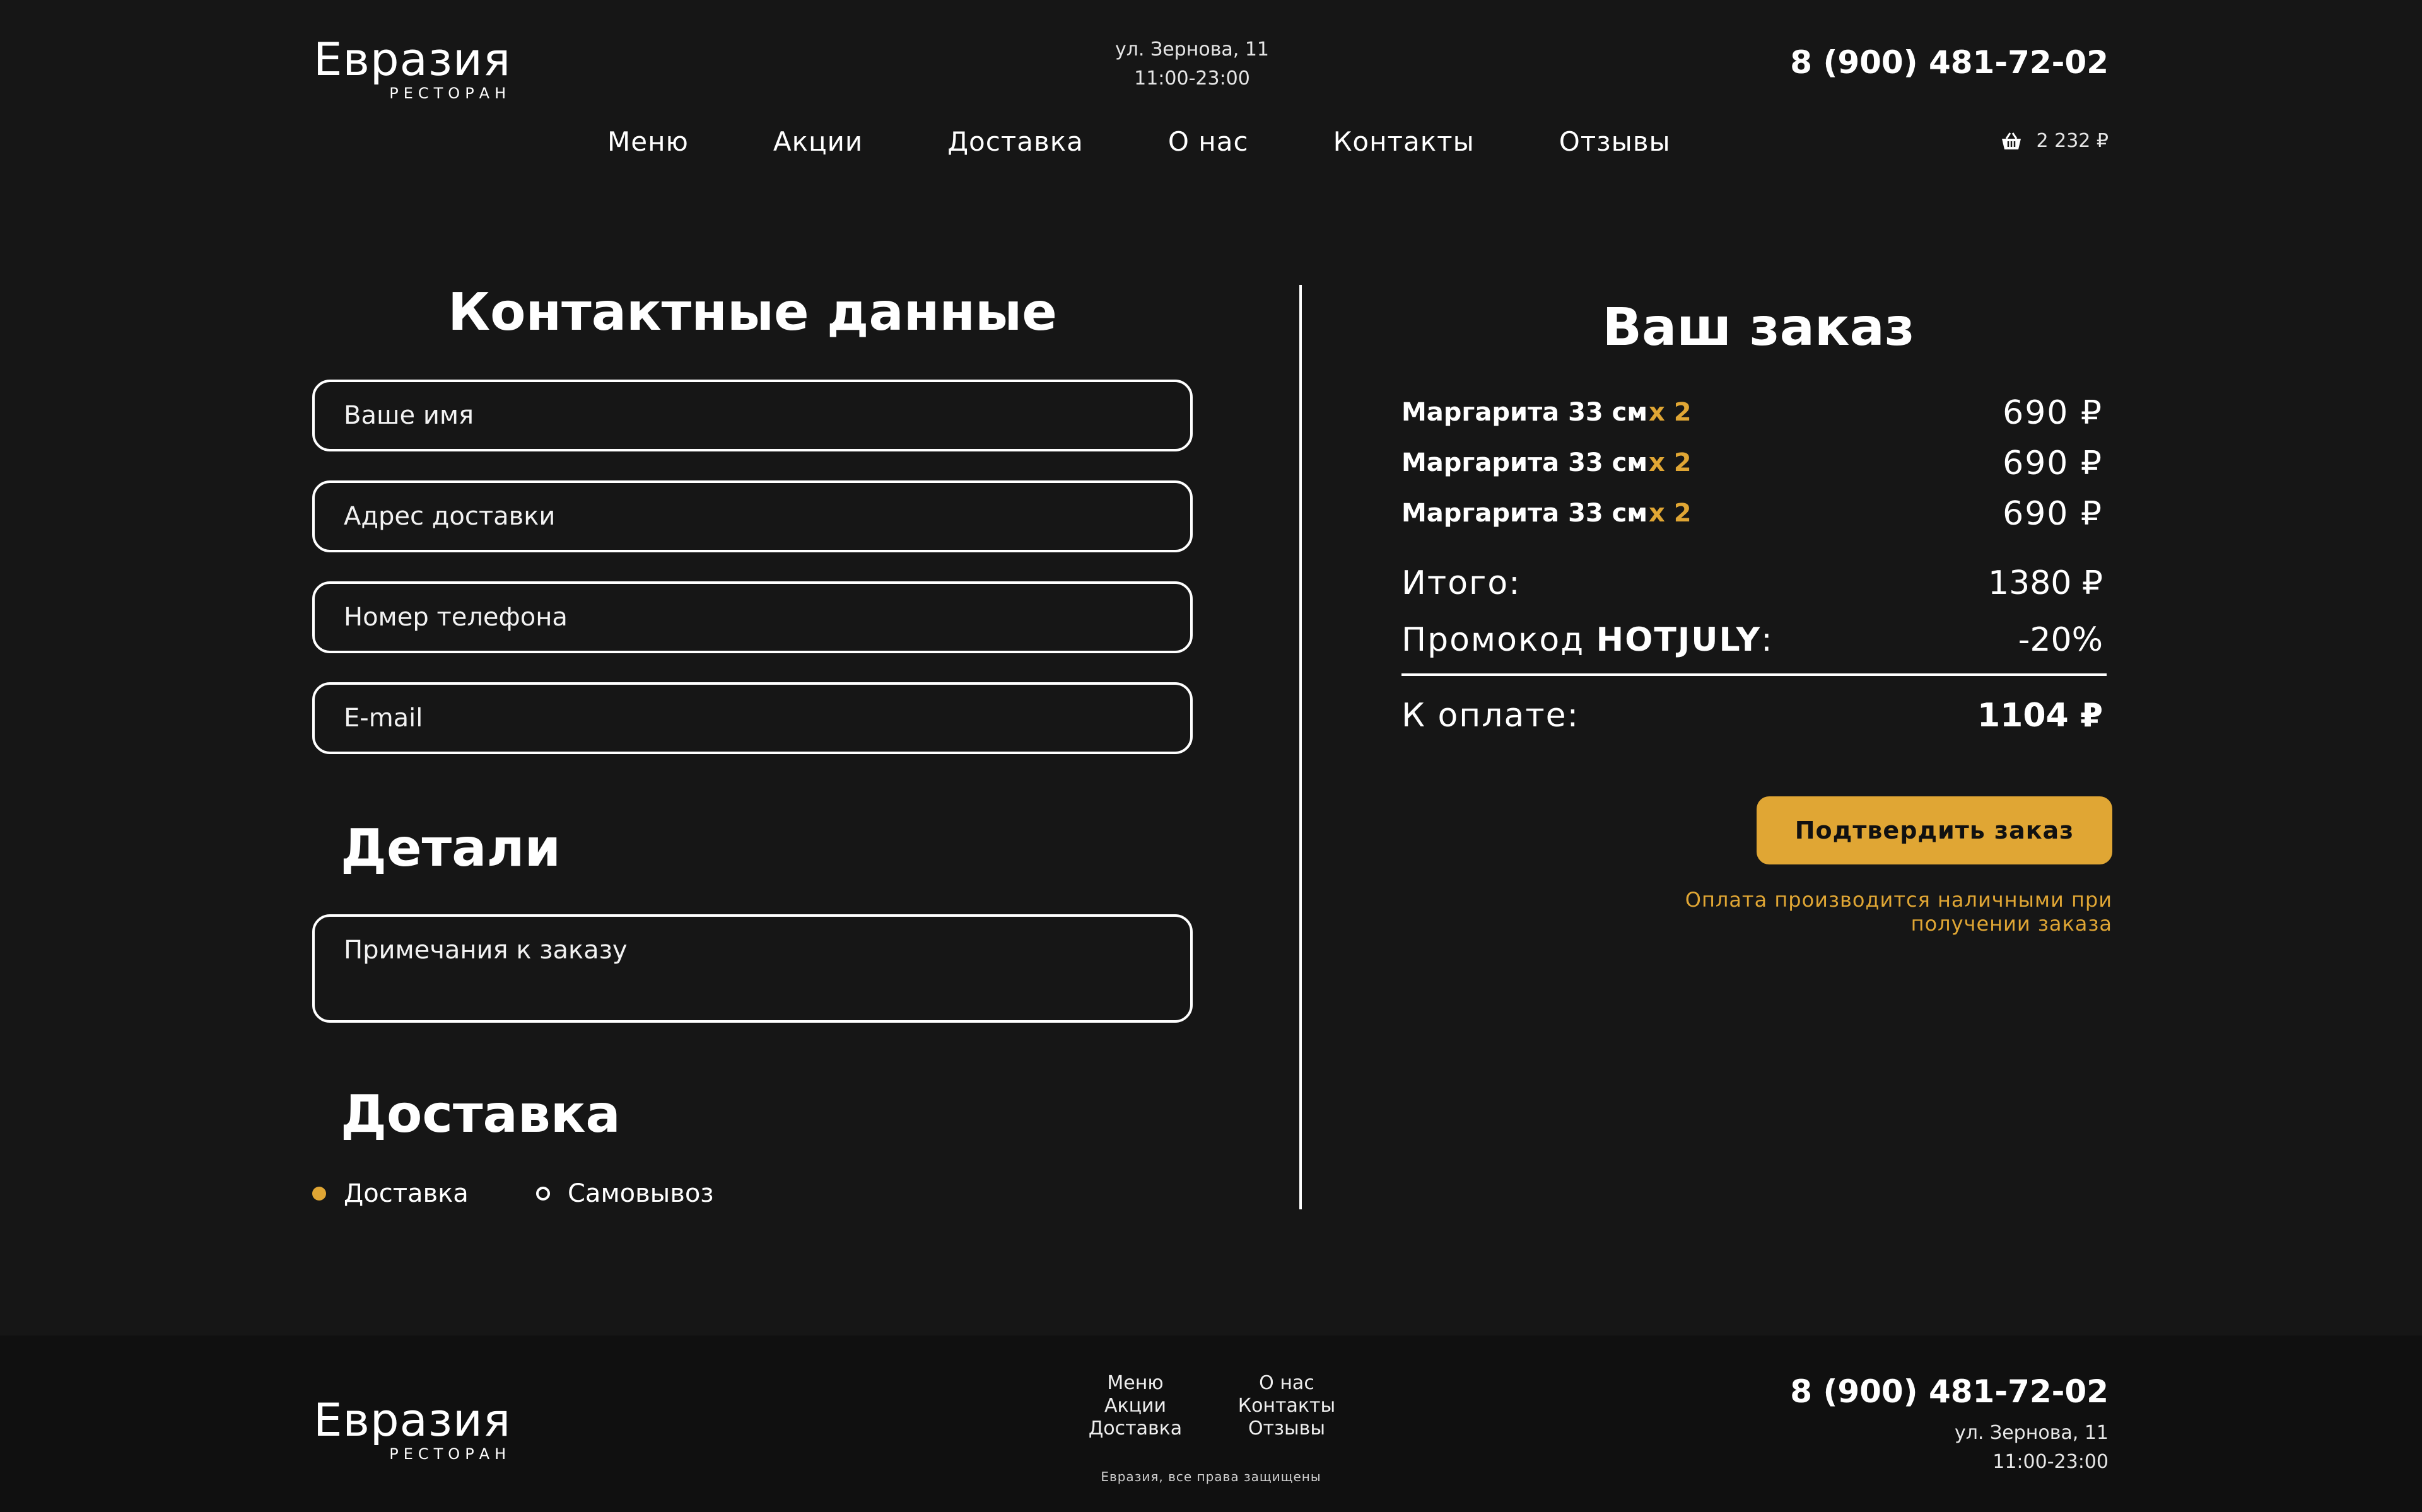  I want to click on phone-input, so click(753, 617).